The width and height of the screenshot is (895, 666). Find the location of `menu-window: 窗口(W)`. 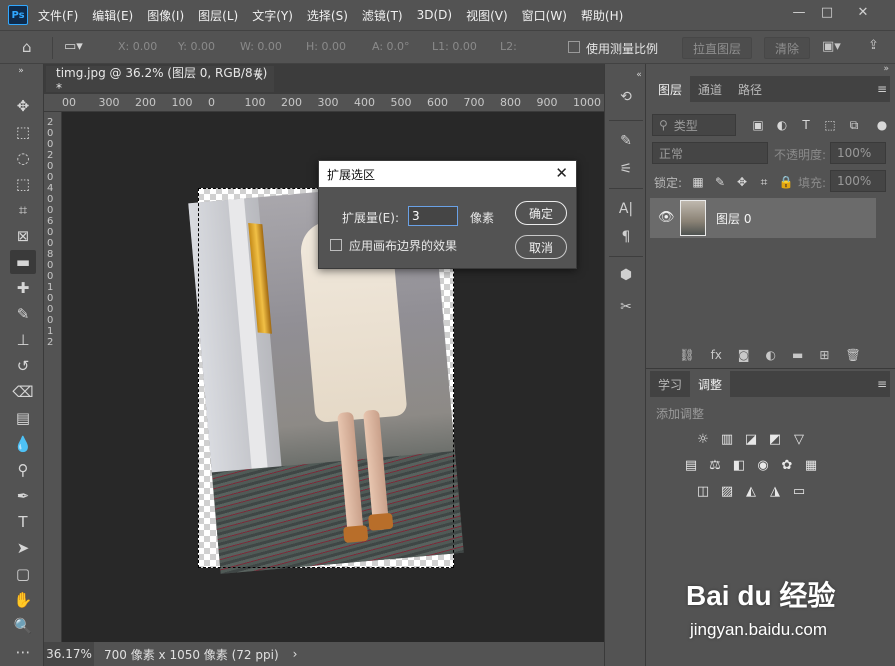

menu-window: 窗口(W) is located at coordinates (544, 15).